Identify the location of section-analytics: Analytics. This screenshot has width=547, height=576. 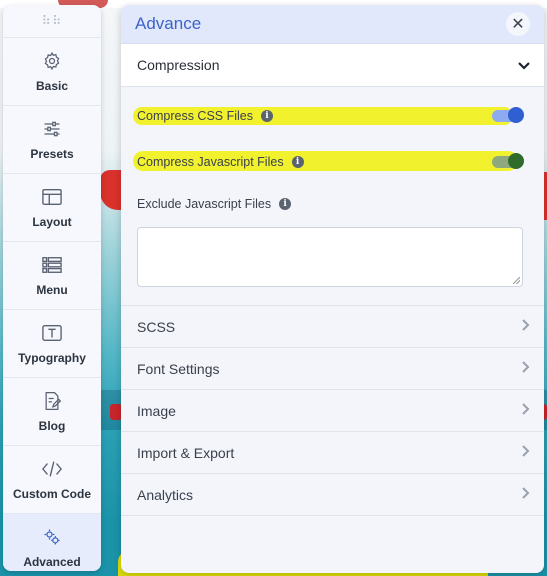
(332, 495).